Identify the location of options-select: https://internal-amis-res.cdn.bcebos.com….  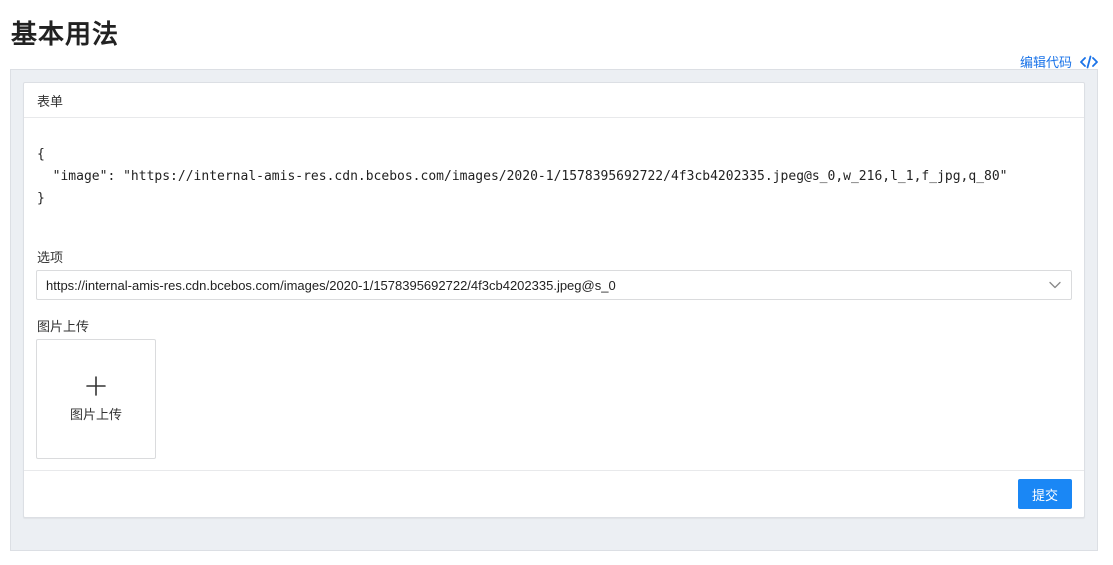
(554, 285).